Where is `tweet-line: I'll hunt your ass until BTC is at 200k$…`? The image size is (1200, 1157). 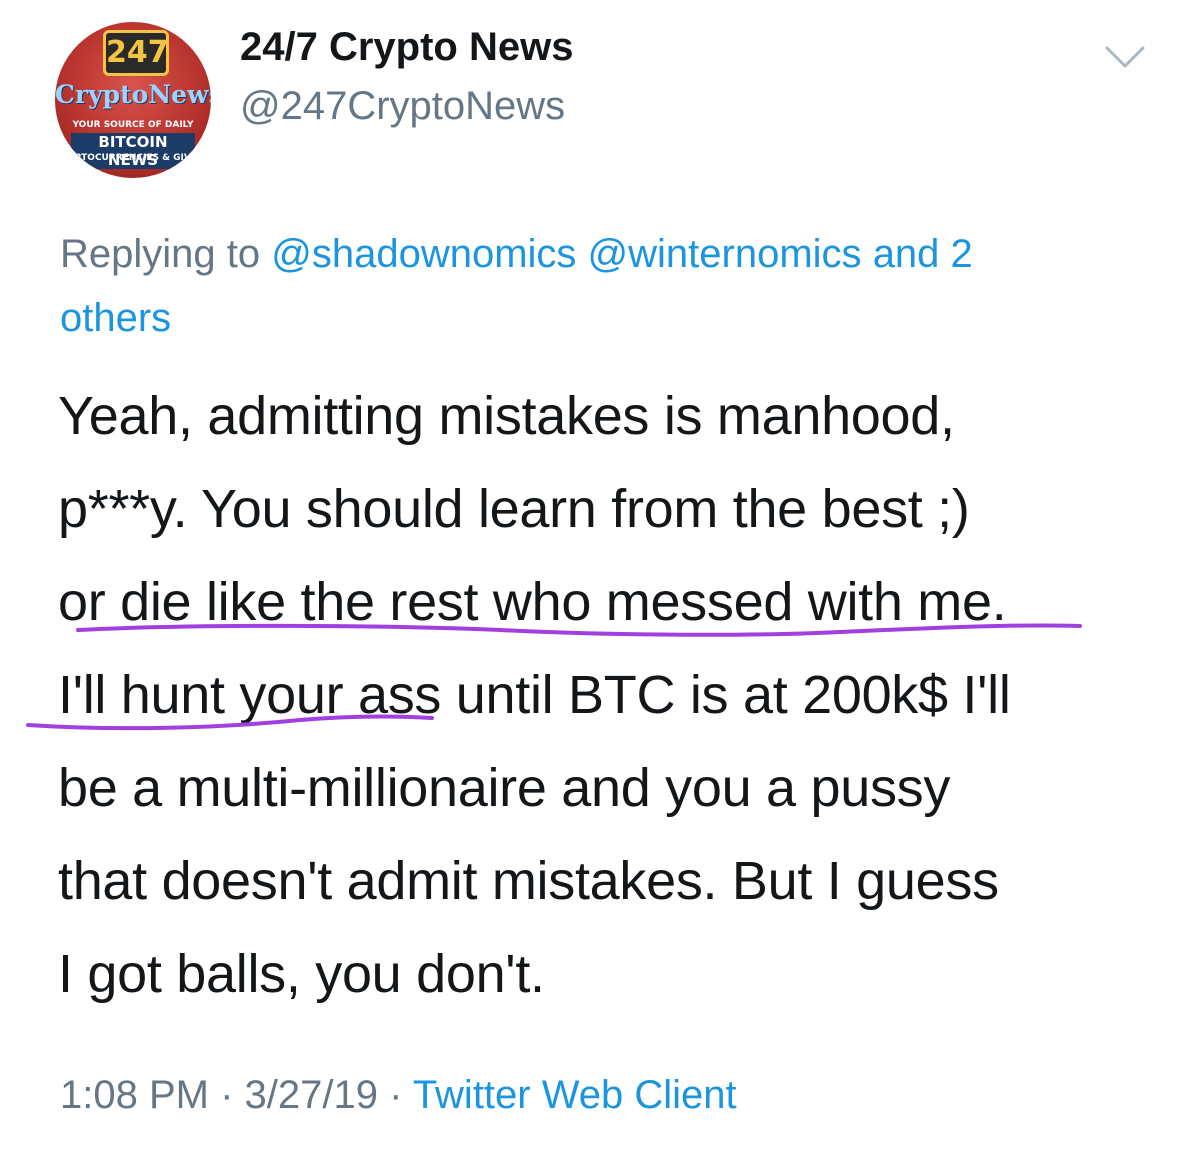
tweet-line: I'll hunt your ass until BTC is at 200k$… is located at coordinates (534, 695).